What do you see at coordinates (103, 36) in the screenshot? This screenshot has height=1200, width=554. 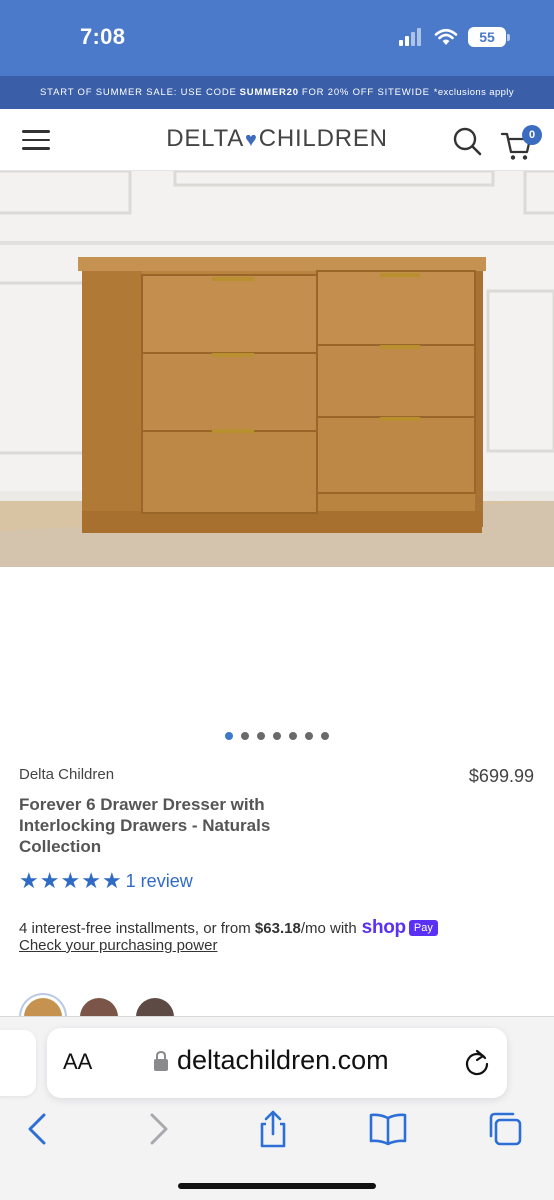 I see `status-time: 7:08` at bounding box center [103, 36].